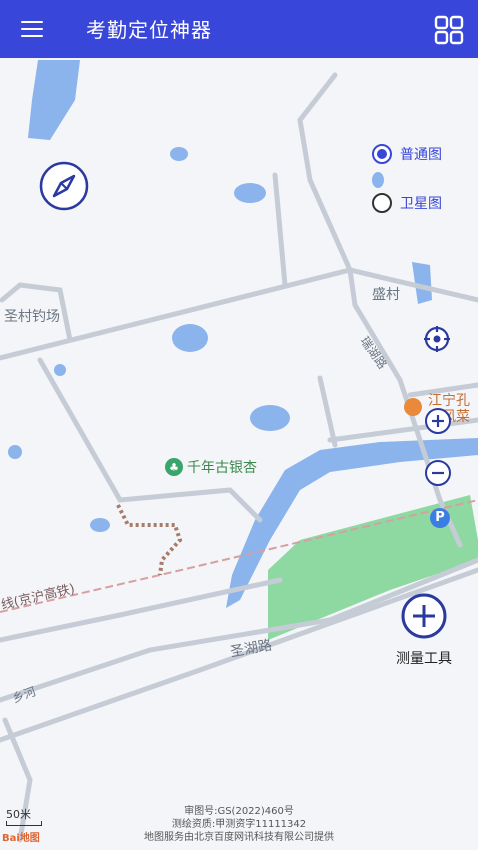 The image size is (478, 850). I want to click on parking-icon: P, so click(440, 518).